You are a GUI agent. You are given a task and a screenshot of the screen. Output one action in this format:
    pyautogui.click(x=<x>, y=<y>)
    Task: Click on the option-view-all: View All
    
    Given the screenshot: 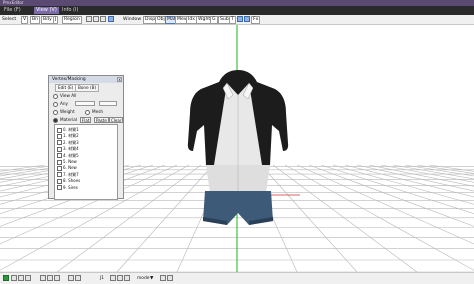 What is the action you would take?
    pyautogui.click(x=64, y=96)
    